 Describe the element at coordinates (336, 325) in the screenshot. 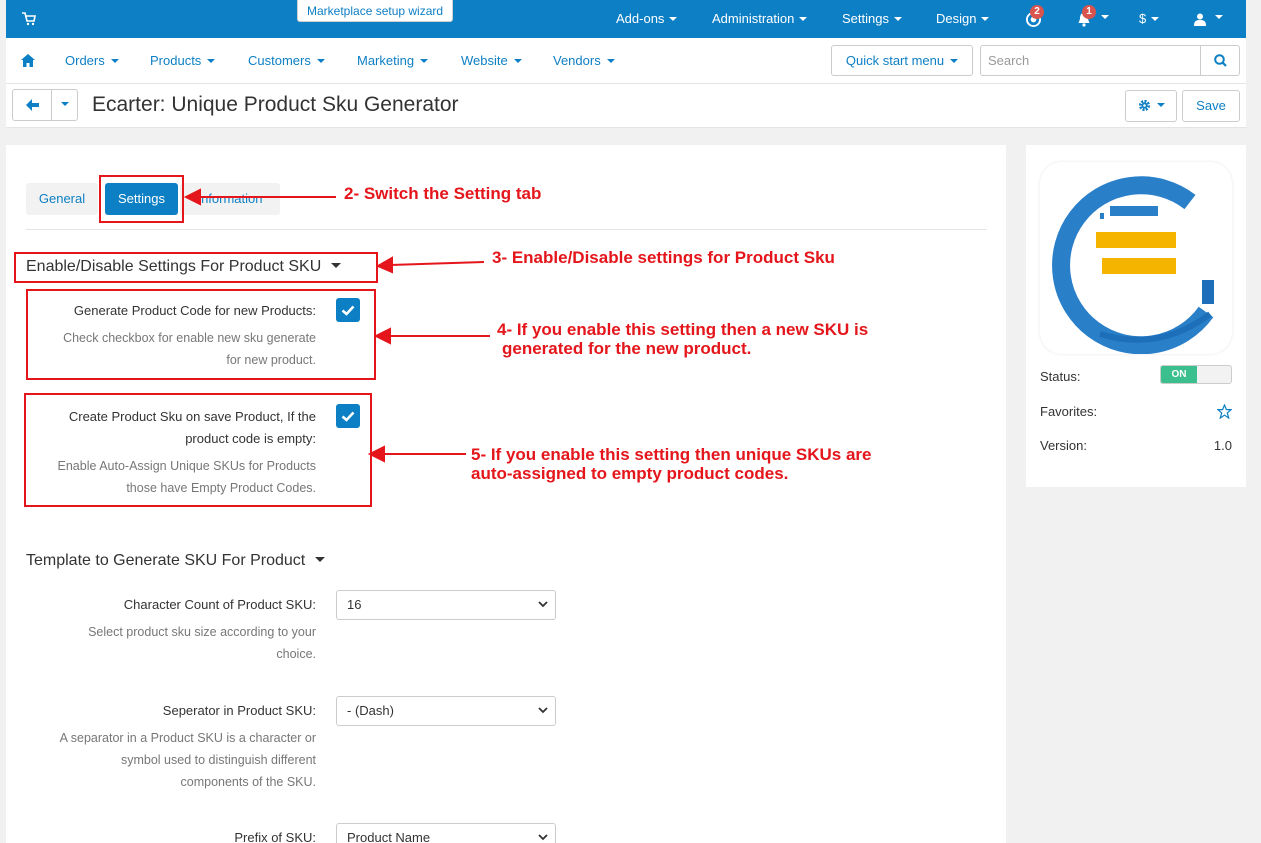

I see `annotation-arrows` at that location.